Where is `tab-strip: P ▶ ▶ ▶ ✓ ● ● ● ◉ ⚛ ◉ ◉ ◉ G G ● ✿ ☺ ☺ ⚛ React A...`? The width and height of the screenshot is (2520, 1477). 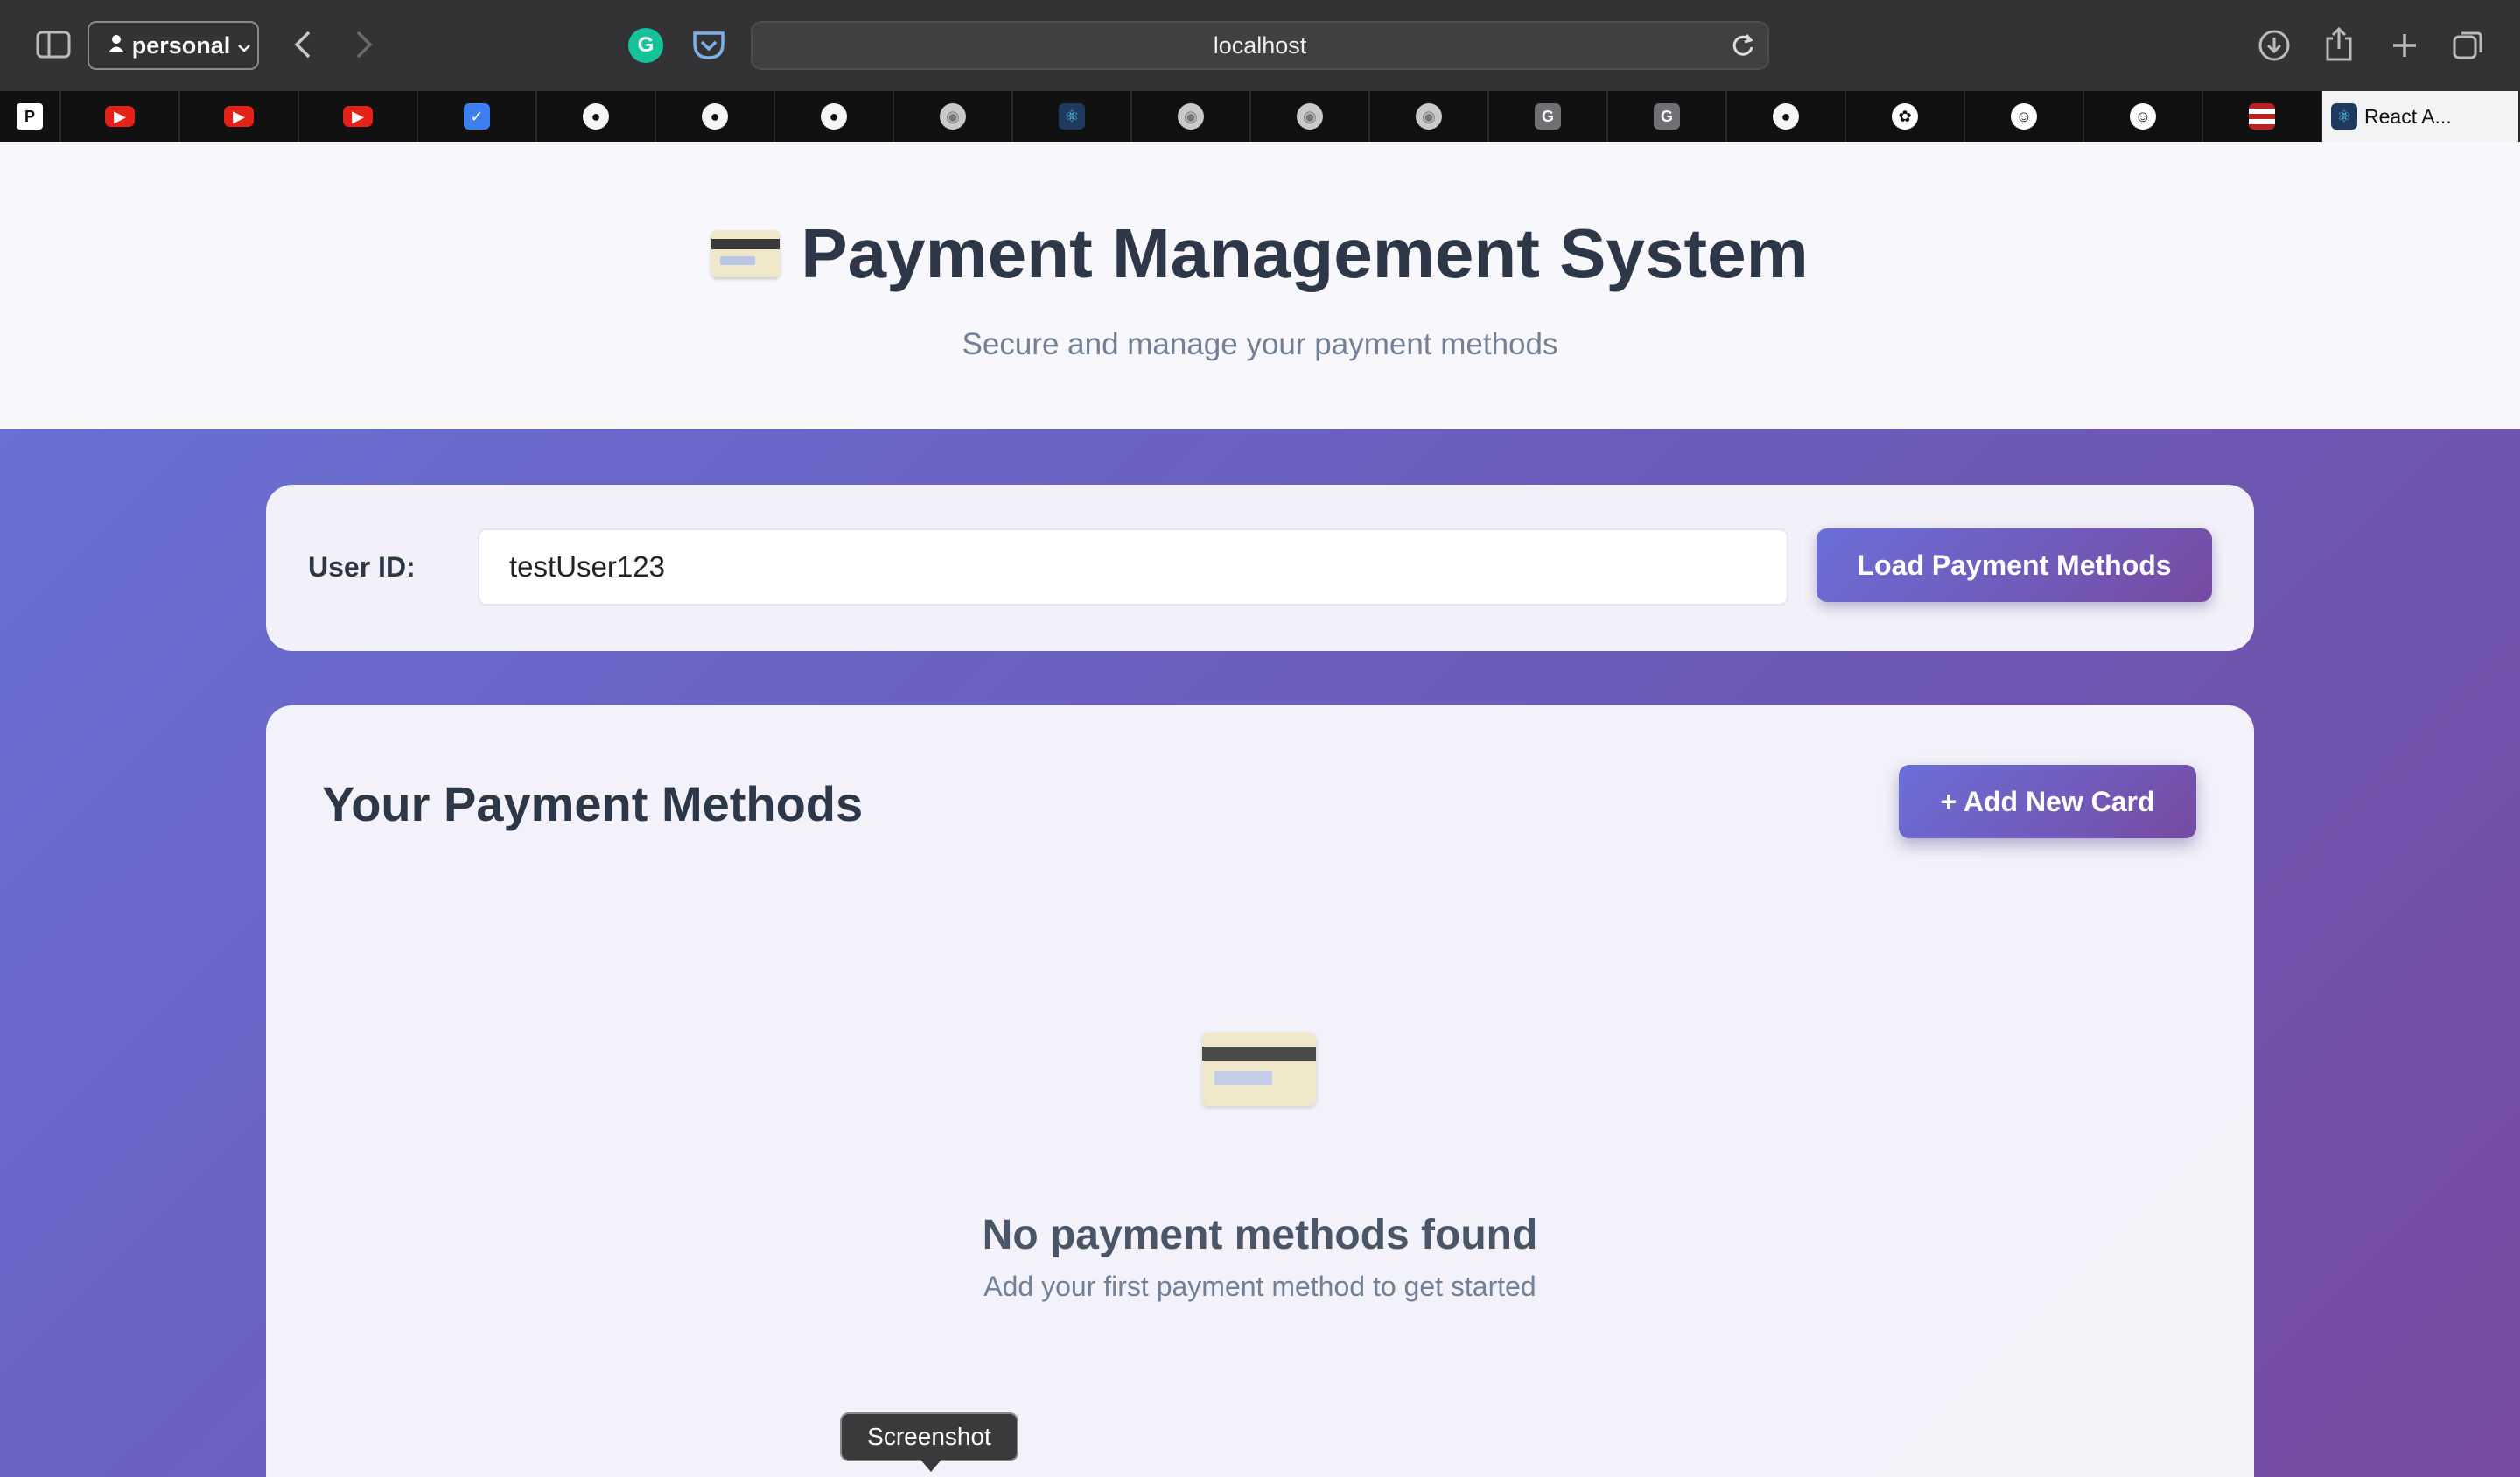
tab-strip: P ▶ ▶ ▶ ✓ ● ● ● ◉ ⚛ ◉ ◉ ◉ G G ● ✿ ☺ ☺ ⚛ React A... is located at coordinates (1260, 116).